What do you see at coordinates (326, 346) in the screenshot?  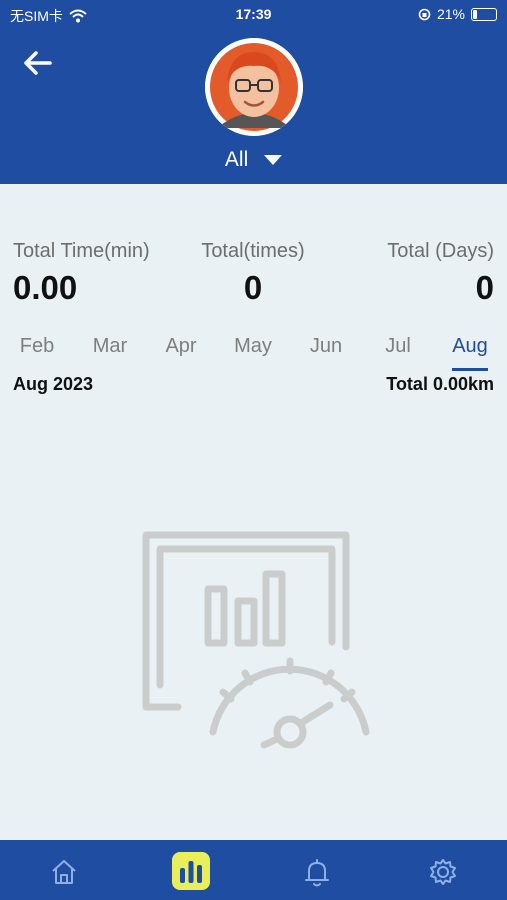 I see `tab-month-jun: Jun` at bounding box center [326, 346].